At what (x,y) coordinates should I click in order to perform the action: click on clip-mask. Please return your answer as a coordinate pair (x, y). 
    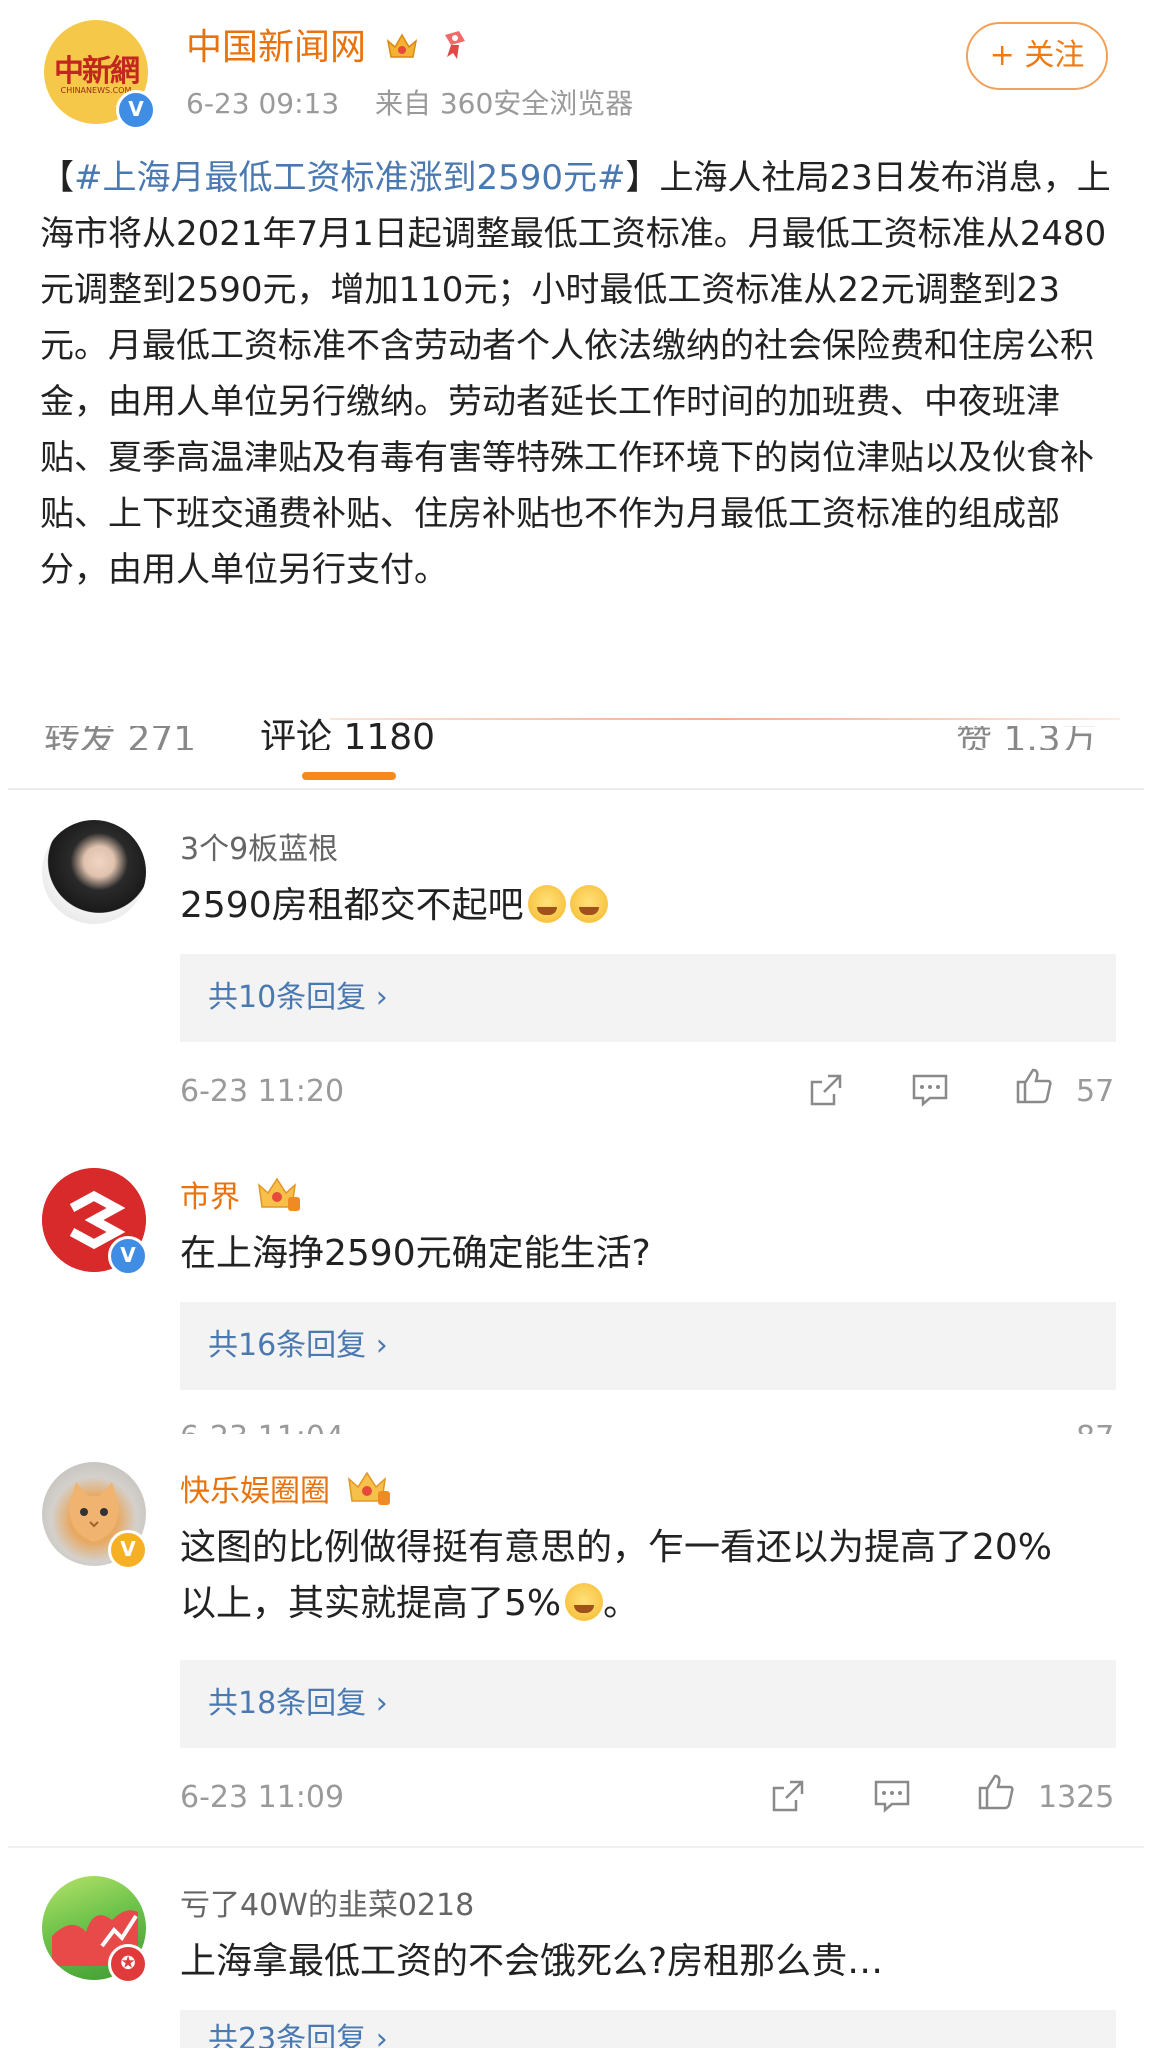
    Looking at the image, I should click on (576, 1449).